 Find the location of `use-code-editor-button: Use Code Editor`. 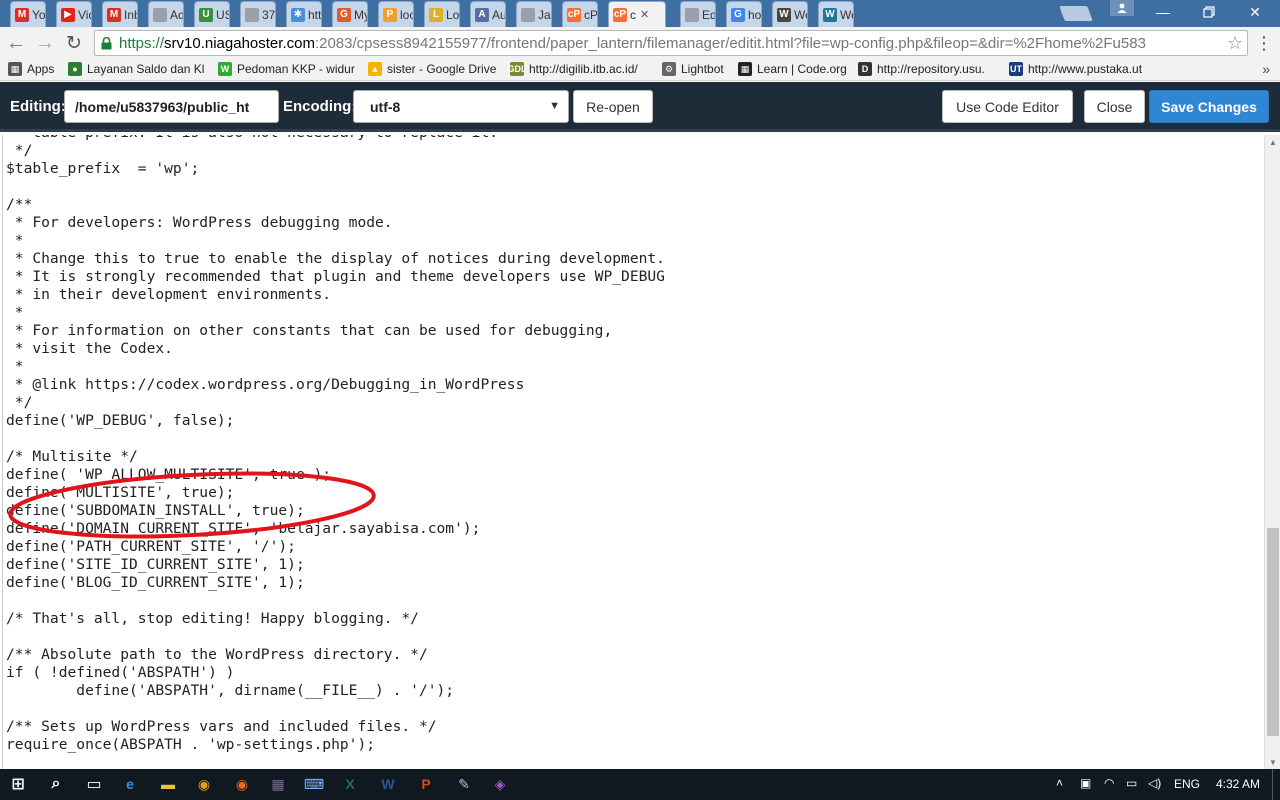

use-code-editor-button: Use Code Editor is located at coordinates (1007, 106).